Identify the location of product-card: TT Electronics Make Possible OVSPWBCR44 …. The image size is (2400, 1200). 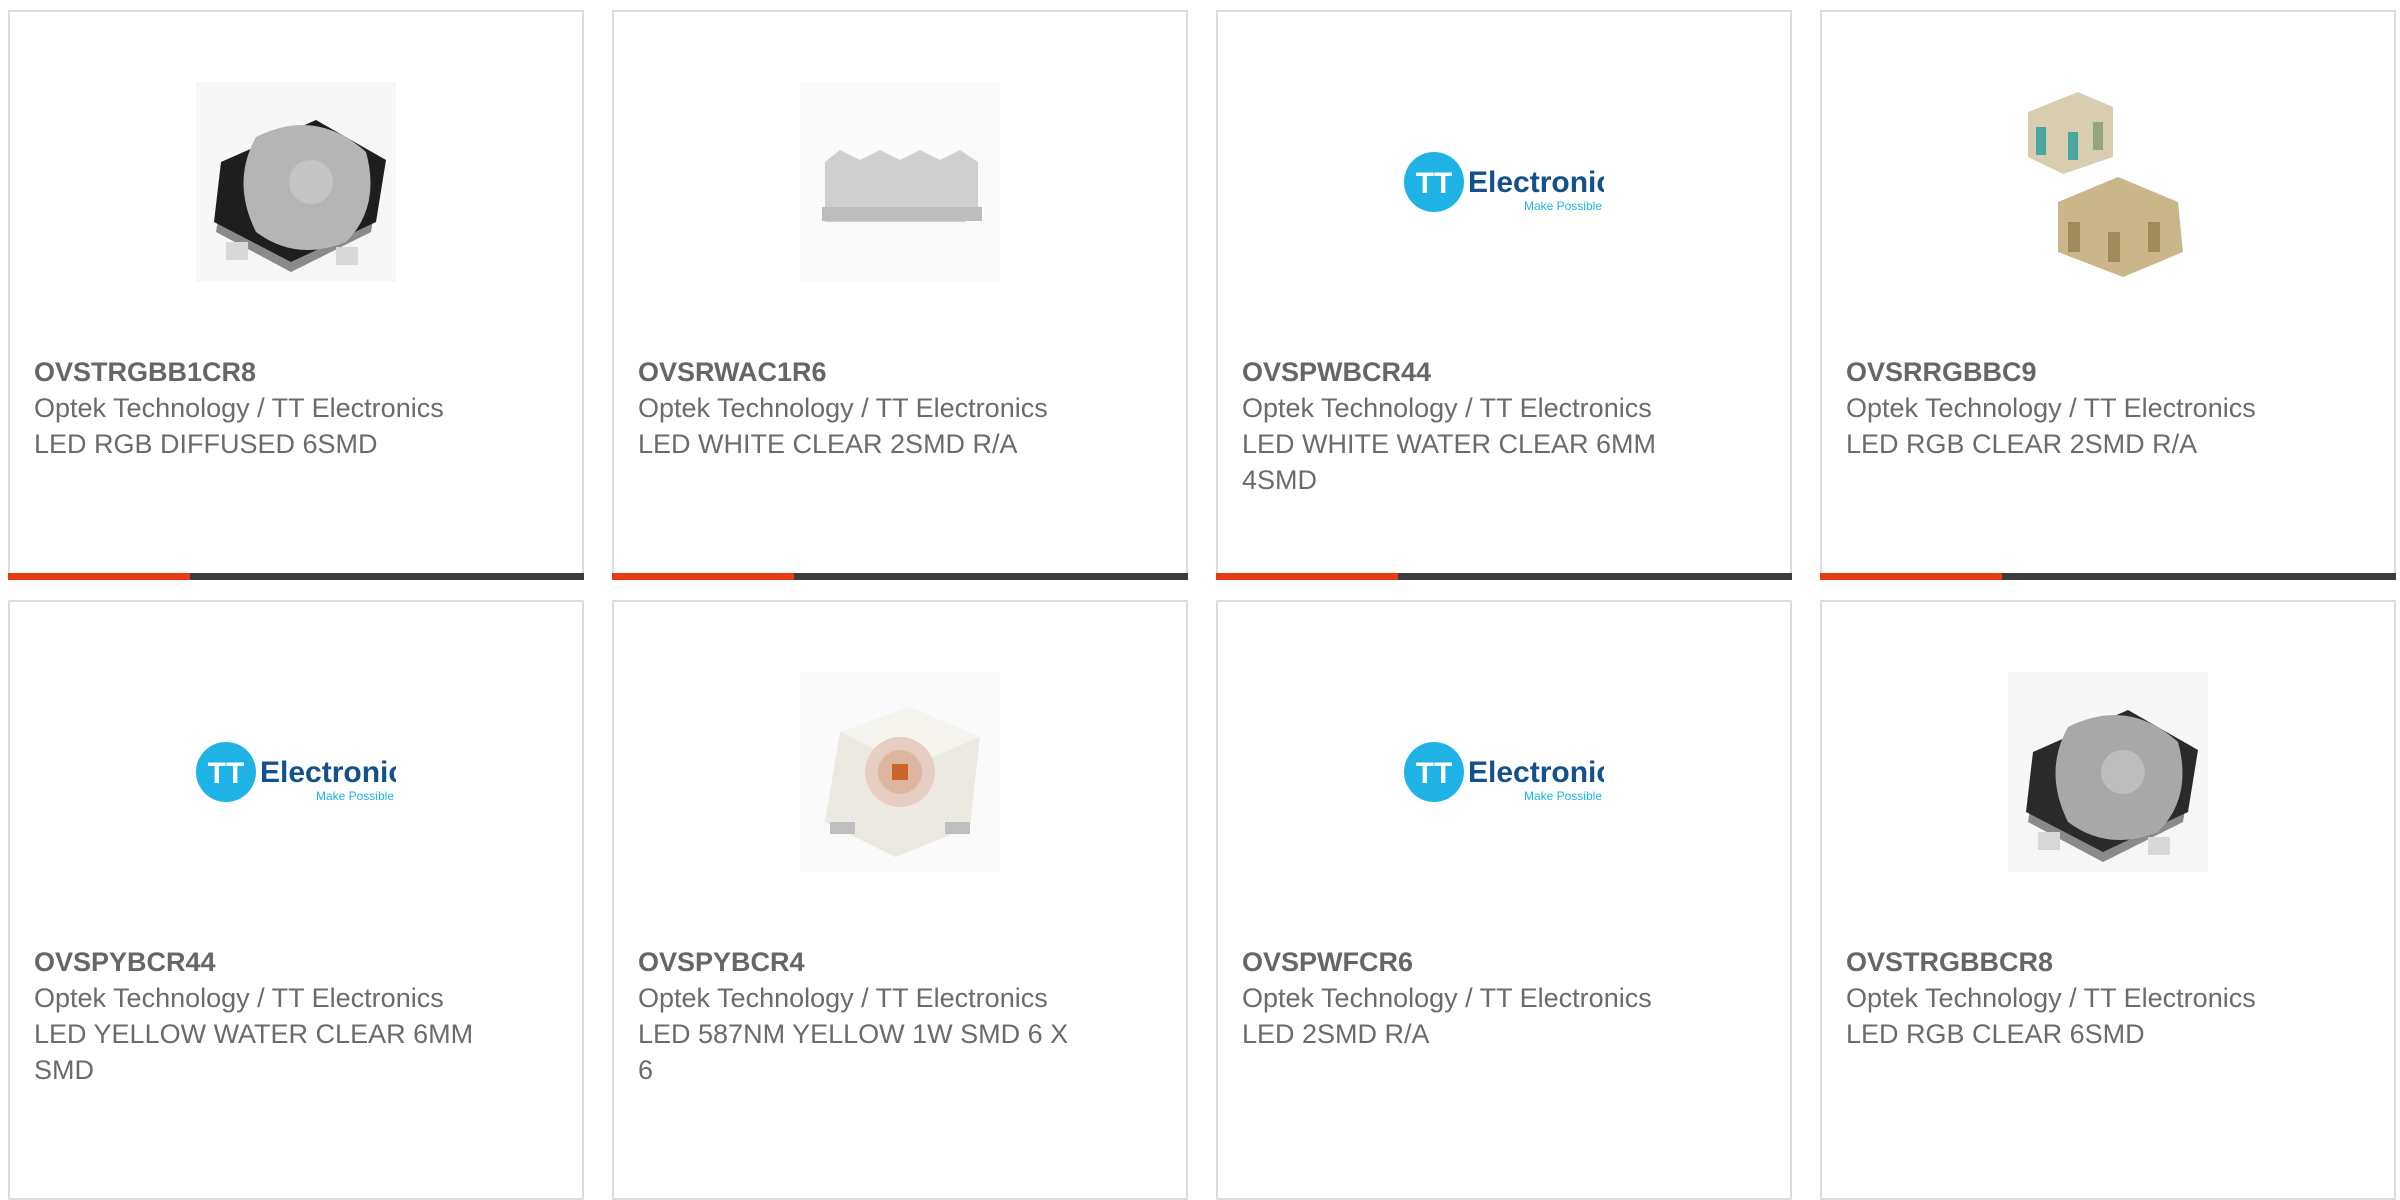
(1504, 295).